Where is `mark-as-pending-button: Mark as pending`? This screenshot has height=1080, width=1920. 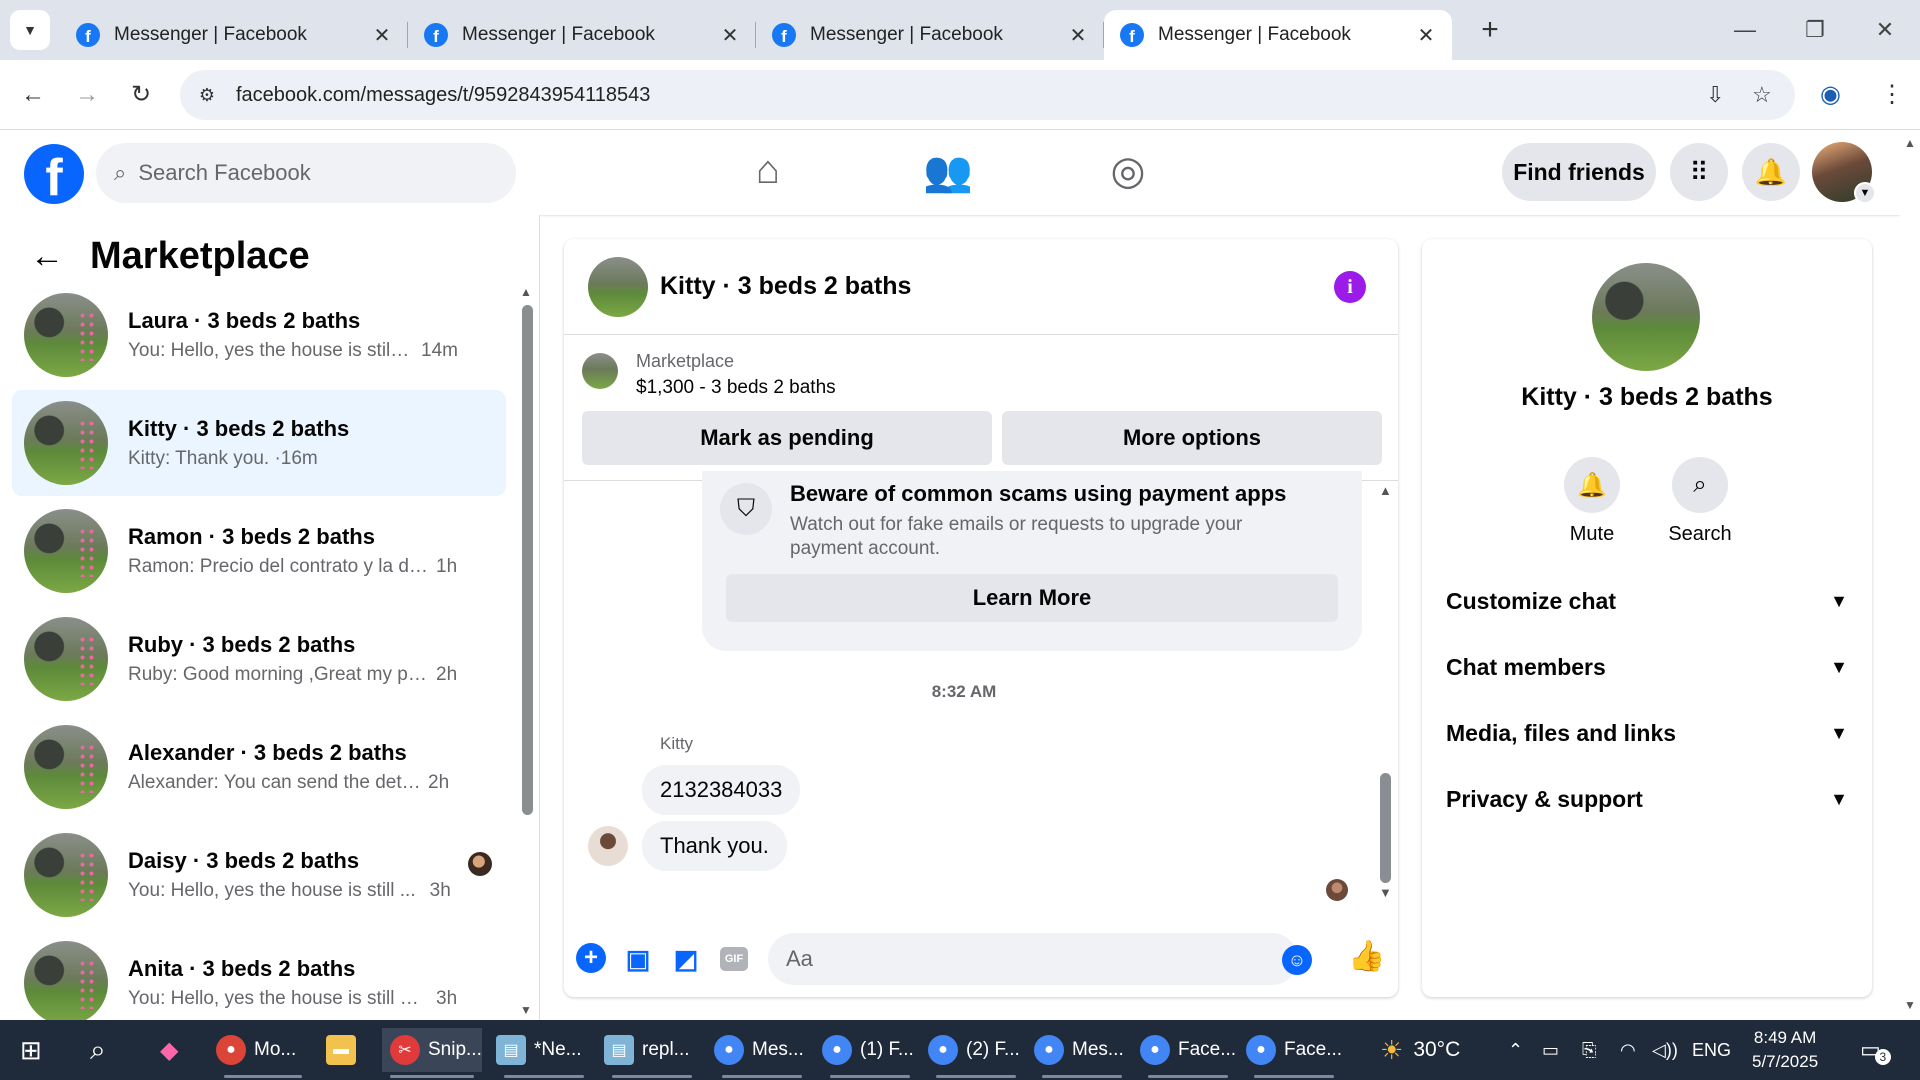
mark-as-pending-button: Mark as pending is located at coordinates (787, 438).